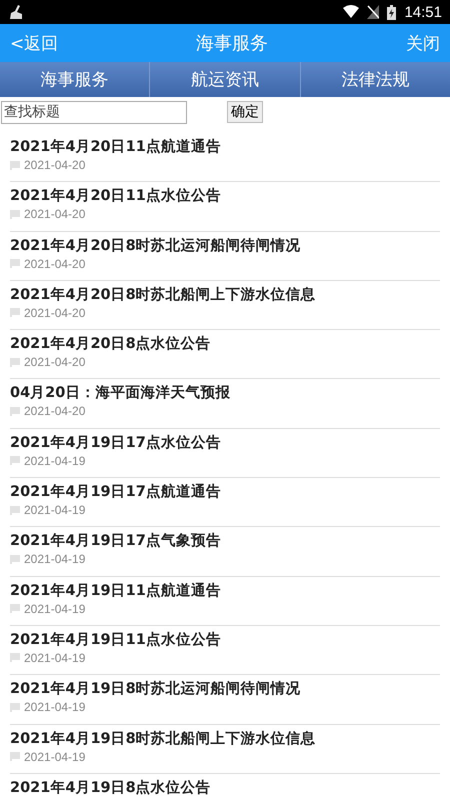  I want to click on wifi-icon, so click(351, 12).